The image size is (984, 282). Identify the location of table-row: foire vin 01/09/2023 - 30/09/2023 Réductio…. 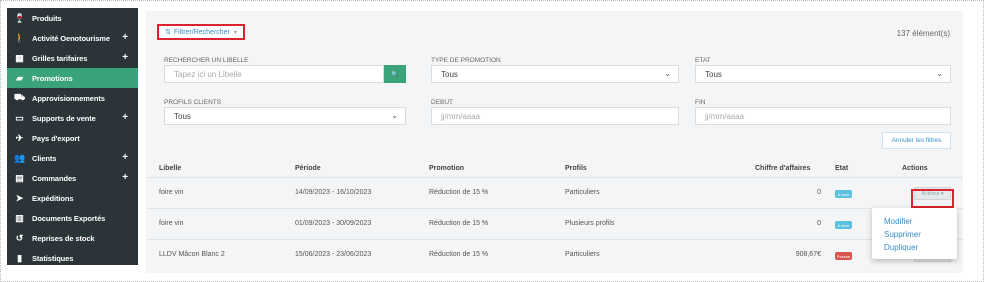
(554, 223).